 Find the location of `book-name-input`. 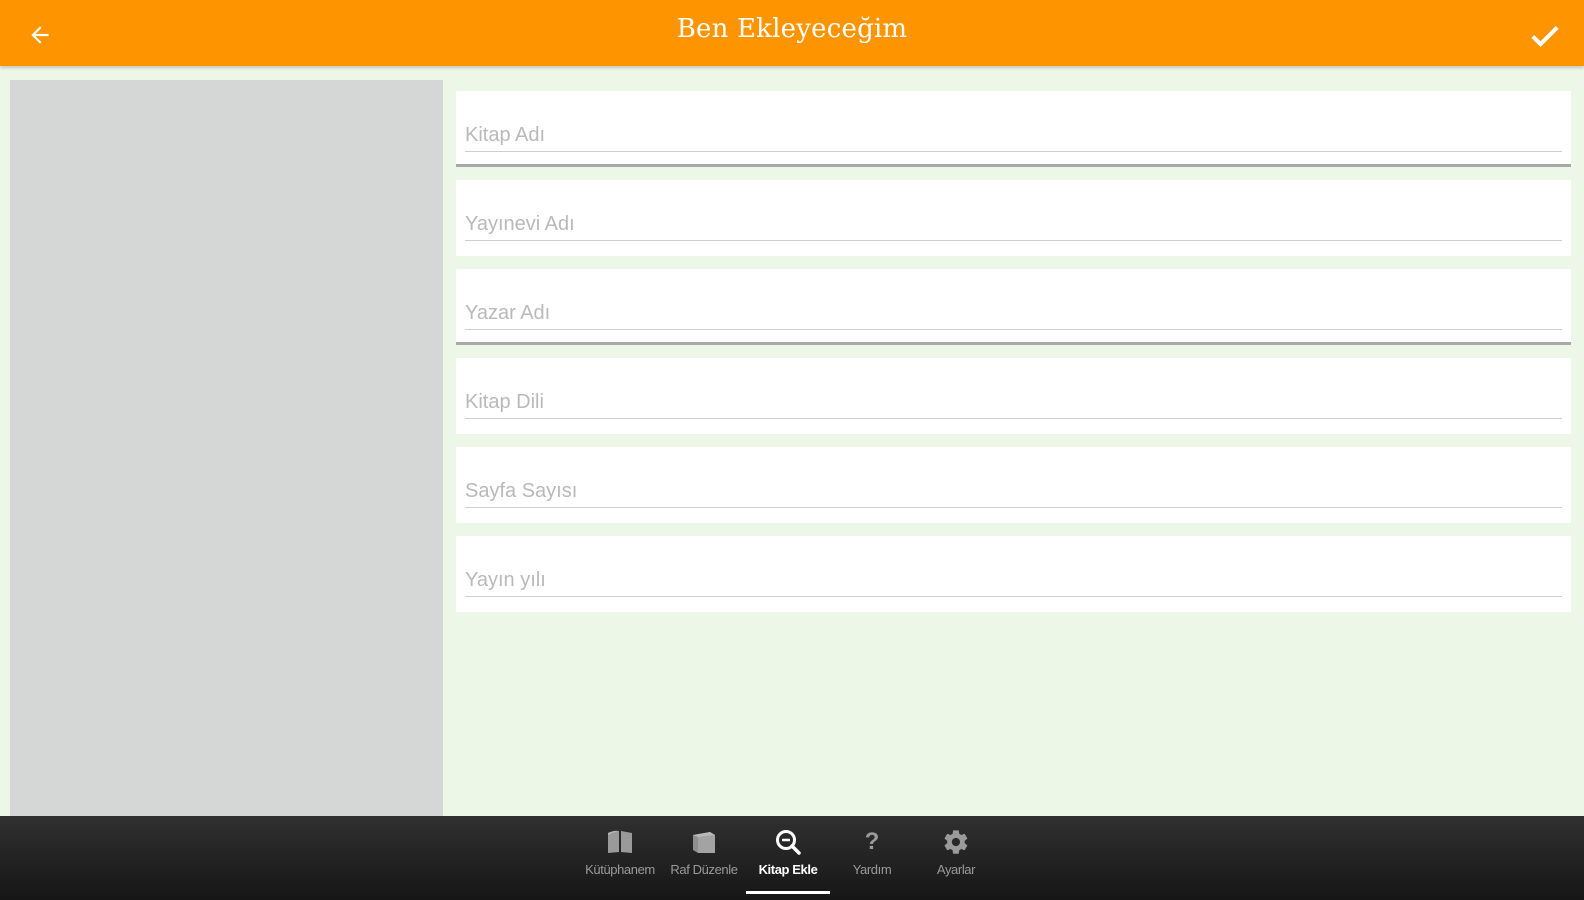

book-name-input is located at coordinates (1013, 135).